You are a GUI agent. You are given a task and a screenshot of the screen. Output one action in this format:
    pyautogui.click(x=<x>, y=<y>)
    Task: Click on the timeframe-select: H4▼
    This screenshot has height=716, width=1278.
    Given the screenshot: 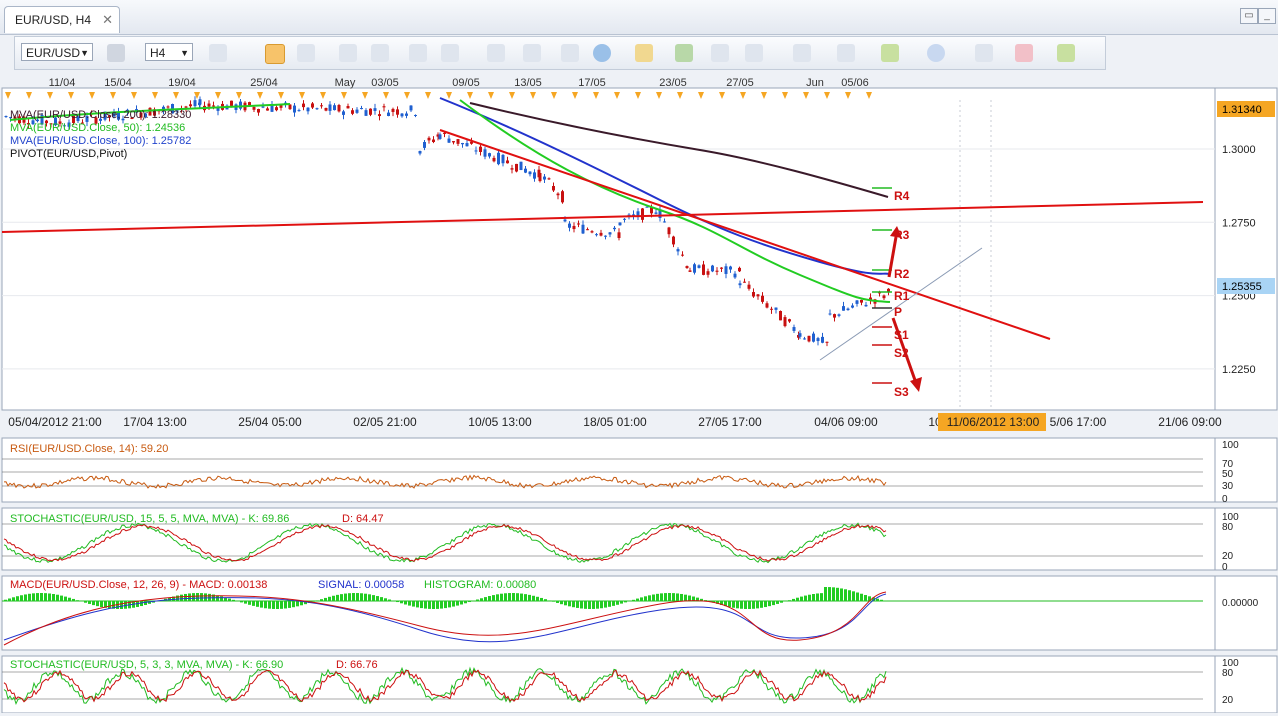 What is the action you would take?
    pyautogui.click(x=169, y=52)
    